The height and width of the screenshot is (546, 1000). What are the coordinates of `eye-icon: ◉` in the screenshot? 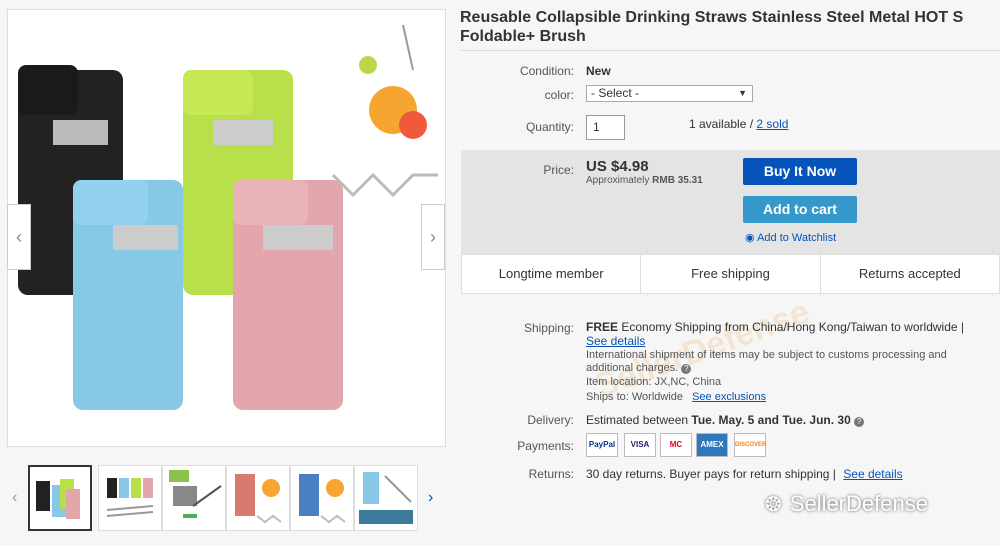 It's located at (750, 238).